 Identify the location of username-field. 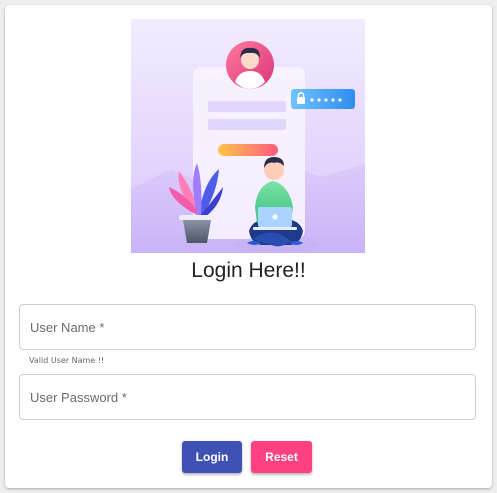
(247, 327).